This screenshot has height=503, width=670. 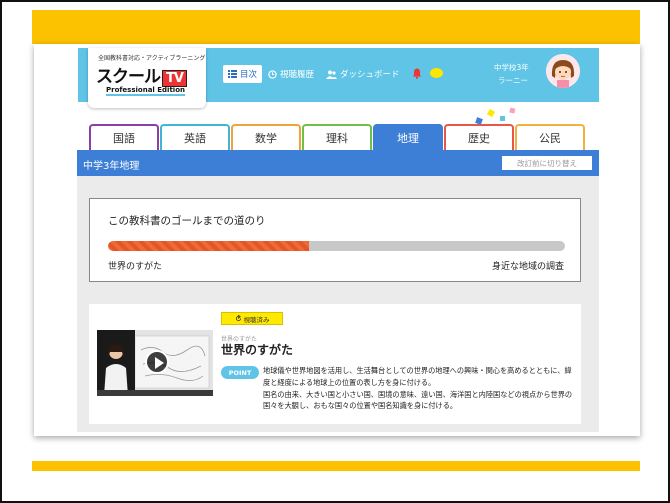 I want to click on tab-label: 地理, so click(x=408, y=138).